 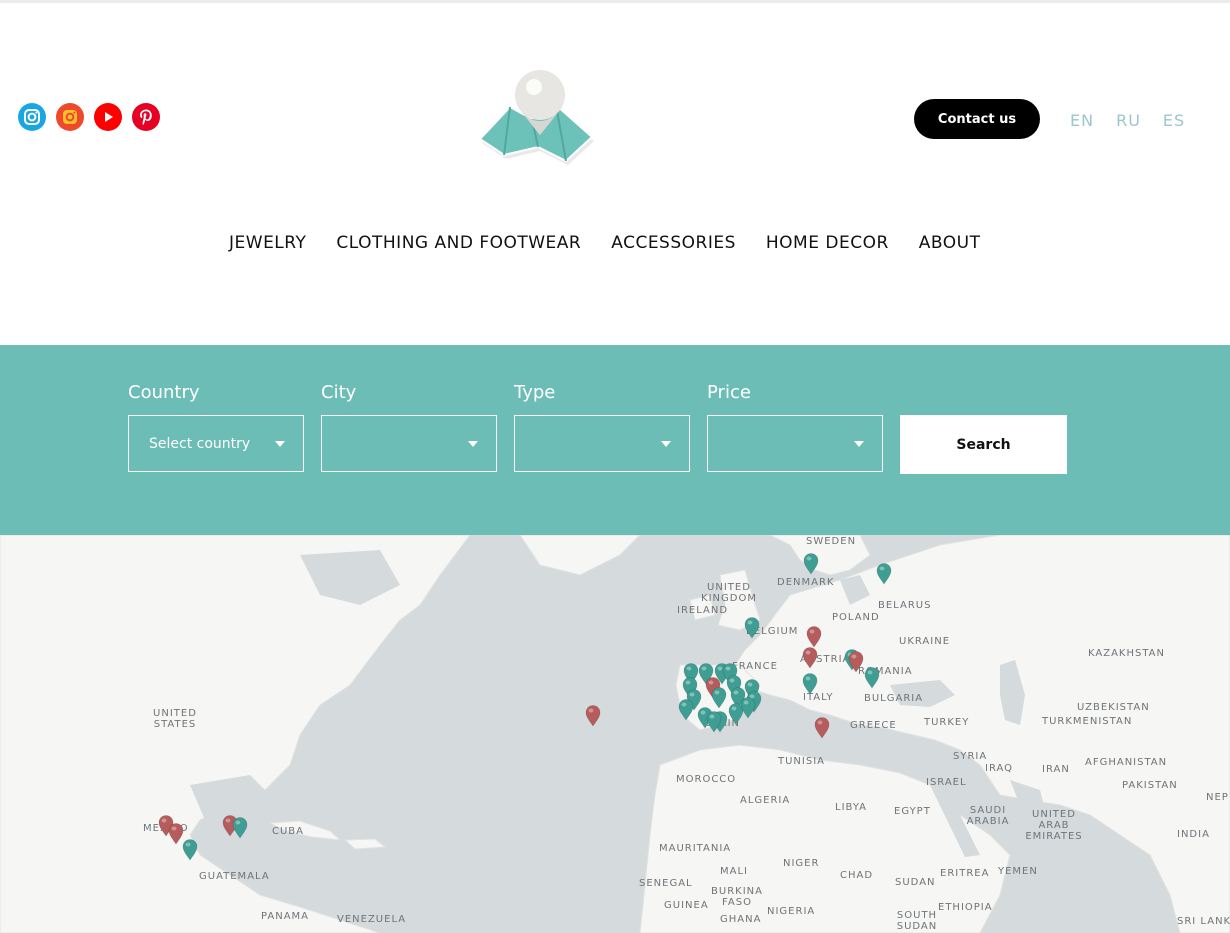 What do you see at coordinates (288, 831) in the screenshot?
I see `map-label: CUBA` at bounding box center [288, 831].